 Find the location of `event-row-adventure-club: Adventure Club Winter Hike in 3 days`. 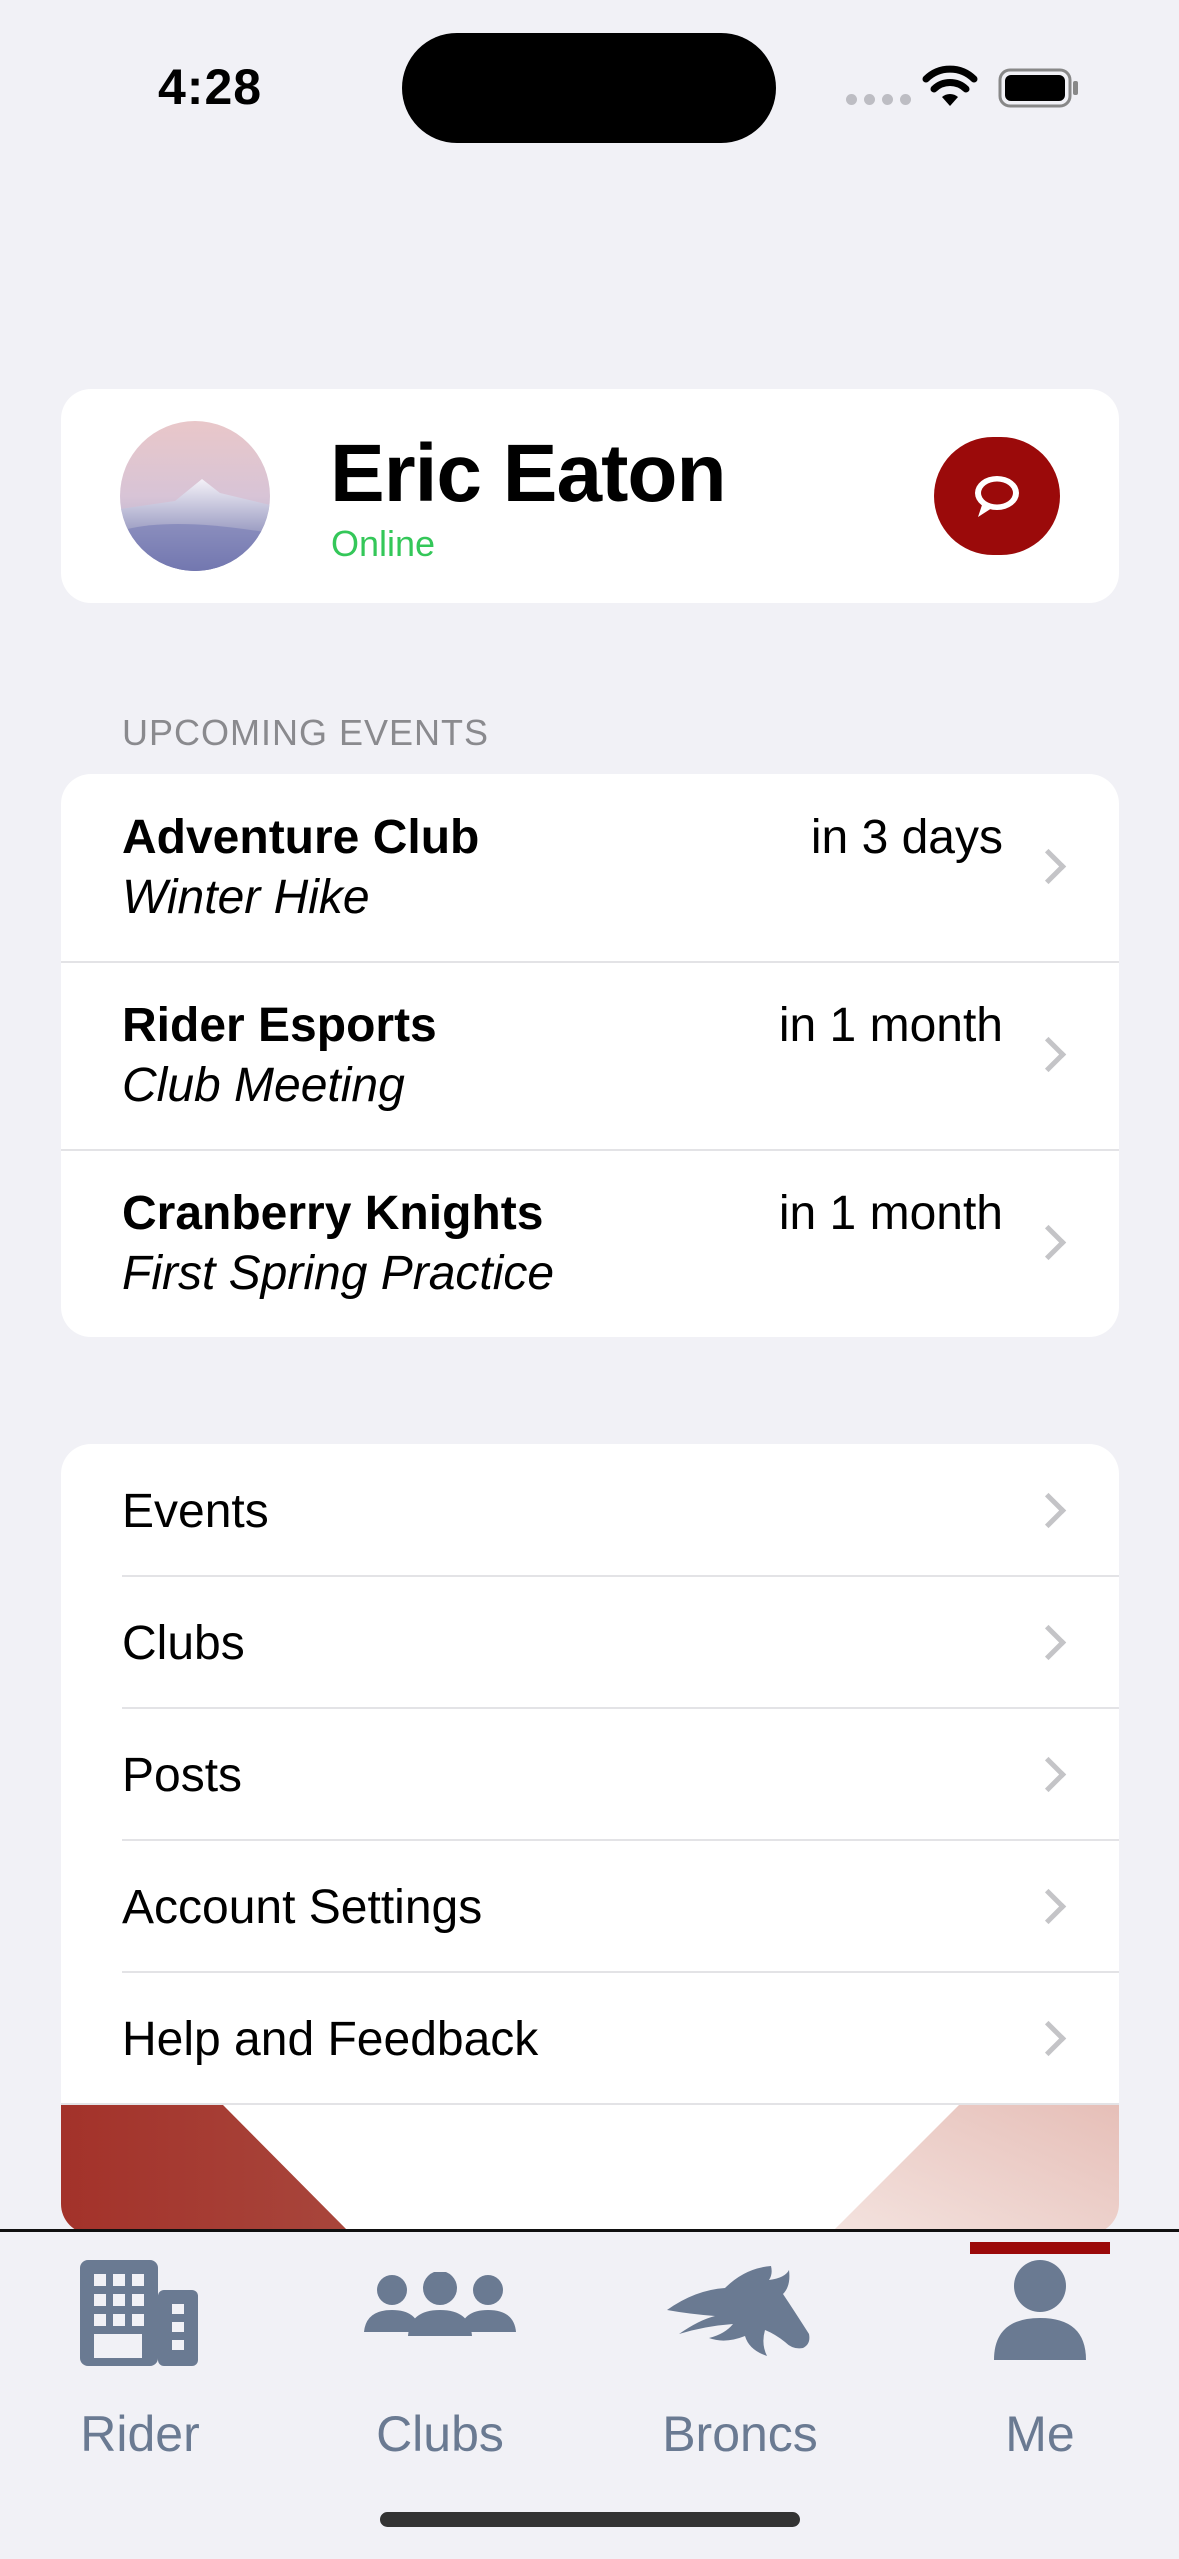

event-row-adventure-club: Adventure Club Winter Hike in 3 days is located at coordinates (590, 868).